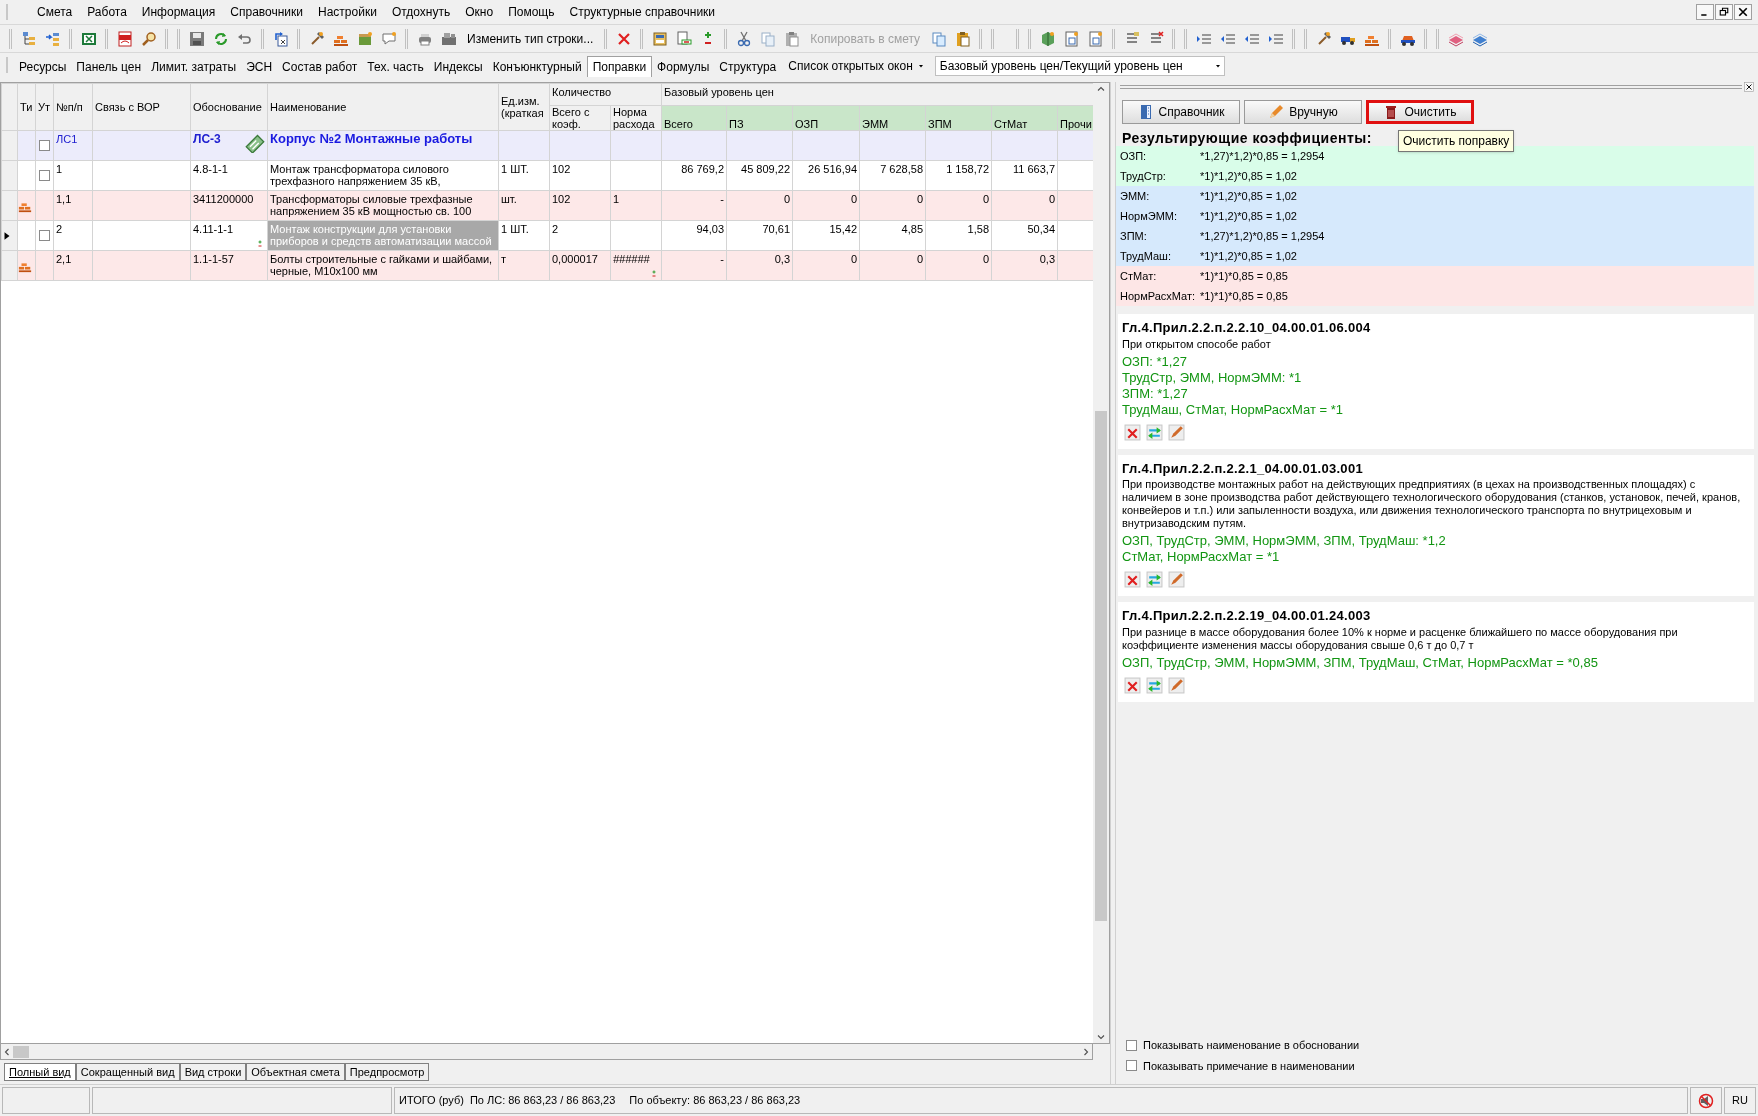 The height and width of the screenshot is (1116, 1758). What do you see at coordinates (196, 38) in the screenshot?
I see `save-icon` at bounding box center [196, 38].